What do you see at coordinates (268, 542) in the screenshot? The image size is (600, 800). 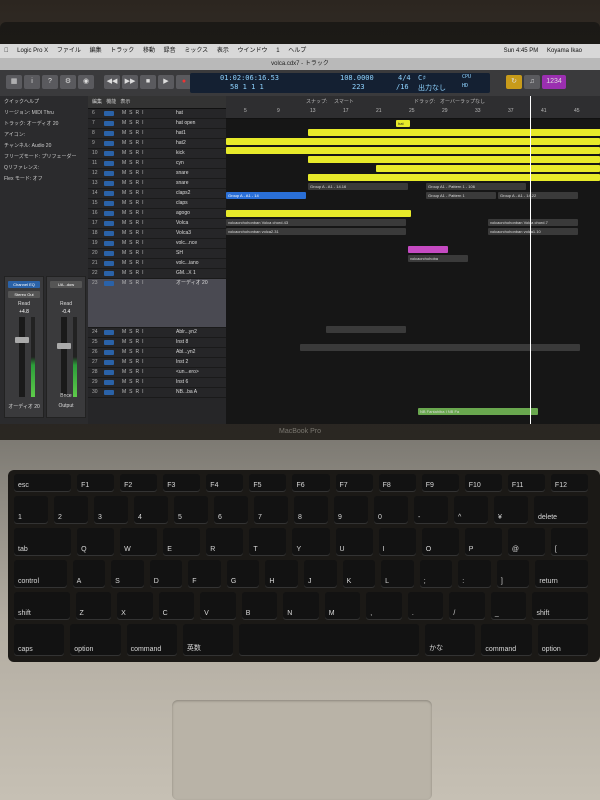 I see `key: T` at bounding box center [268, 542].